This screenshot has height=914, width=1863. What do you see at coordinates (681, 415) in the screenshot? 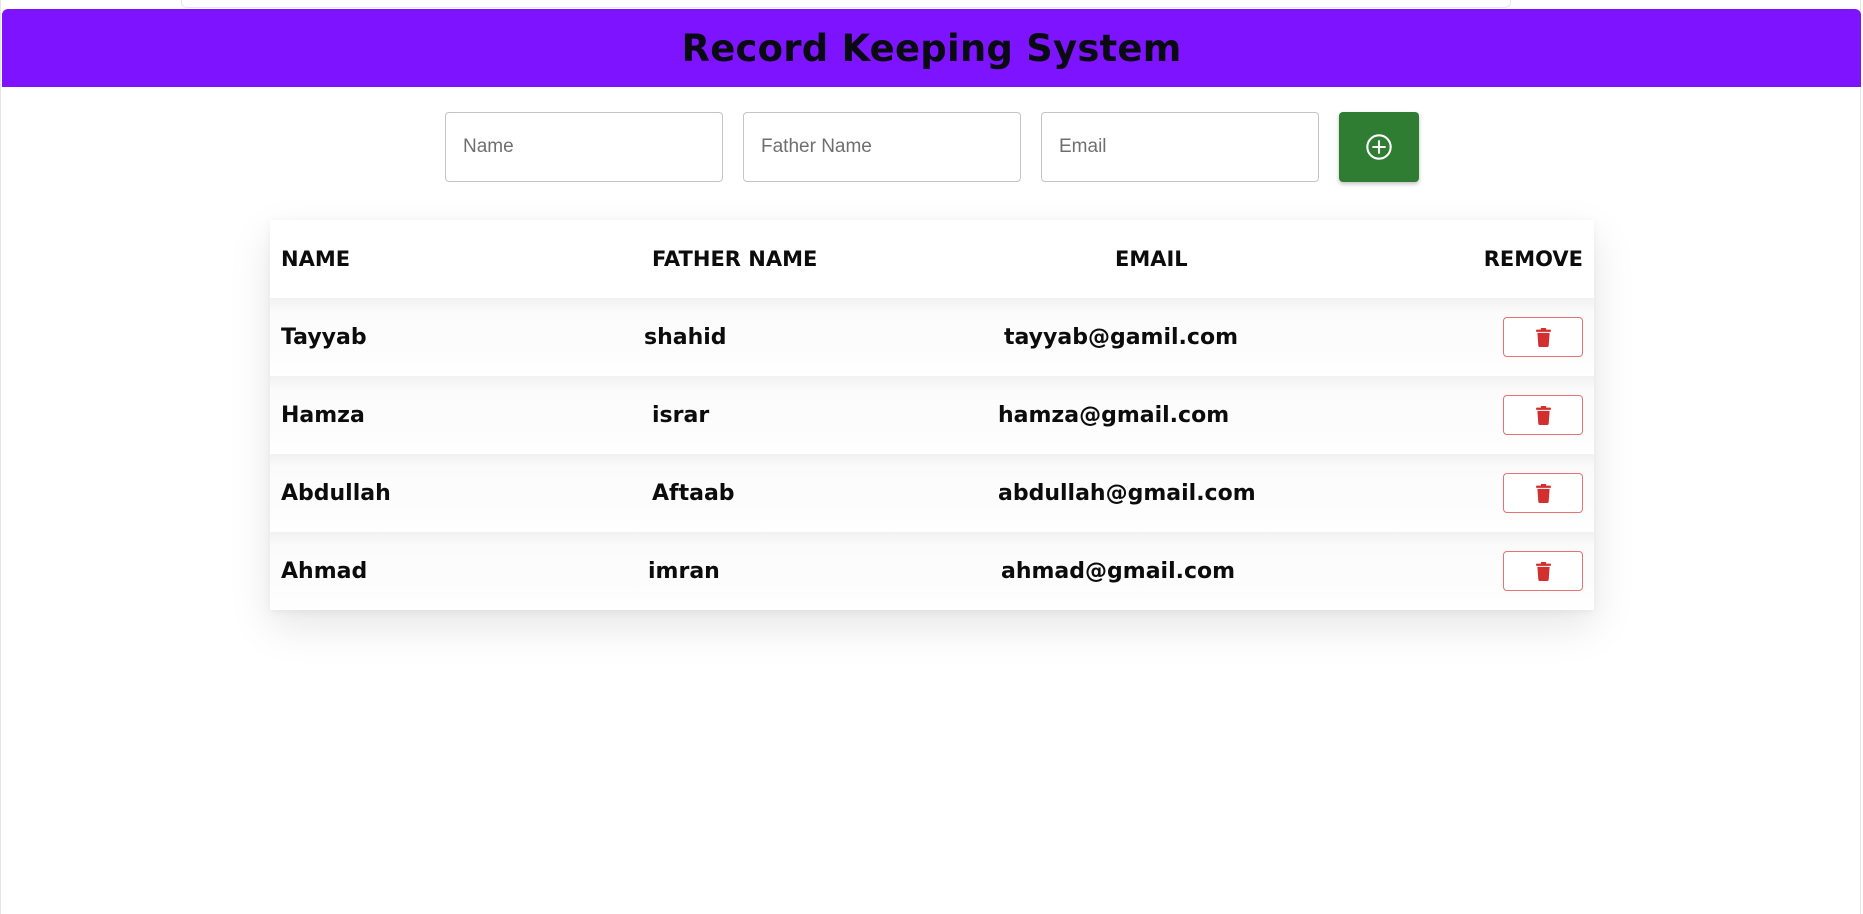
I see `cell-father-name: israr` at bounding box center [681, 415].